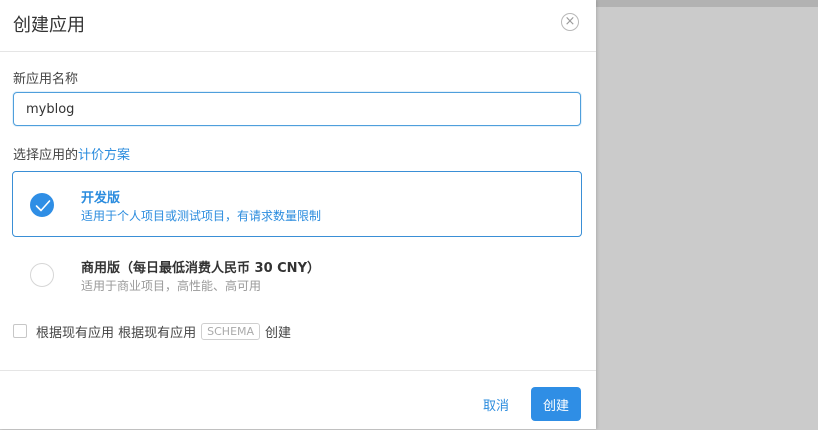  Describe the element at coordinates (570, 22) in the screenshot. I see `close-icon: ×` at that location.